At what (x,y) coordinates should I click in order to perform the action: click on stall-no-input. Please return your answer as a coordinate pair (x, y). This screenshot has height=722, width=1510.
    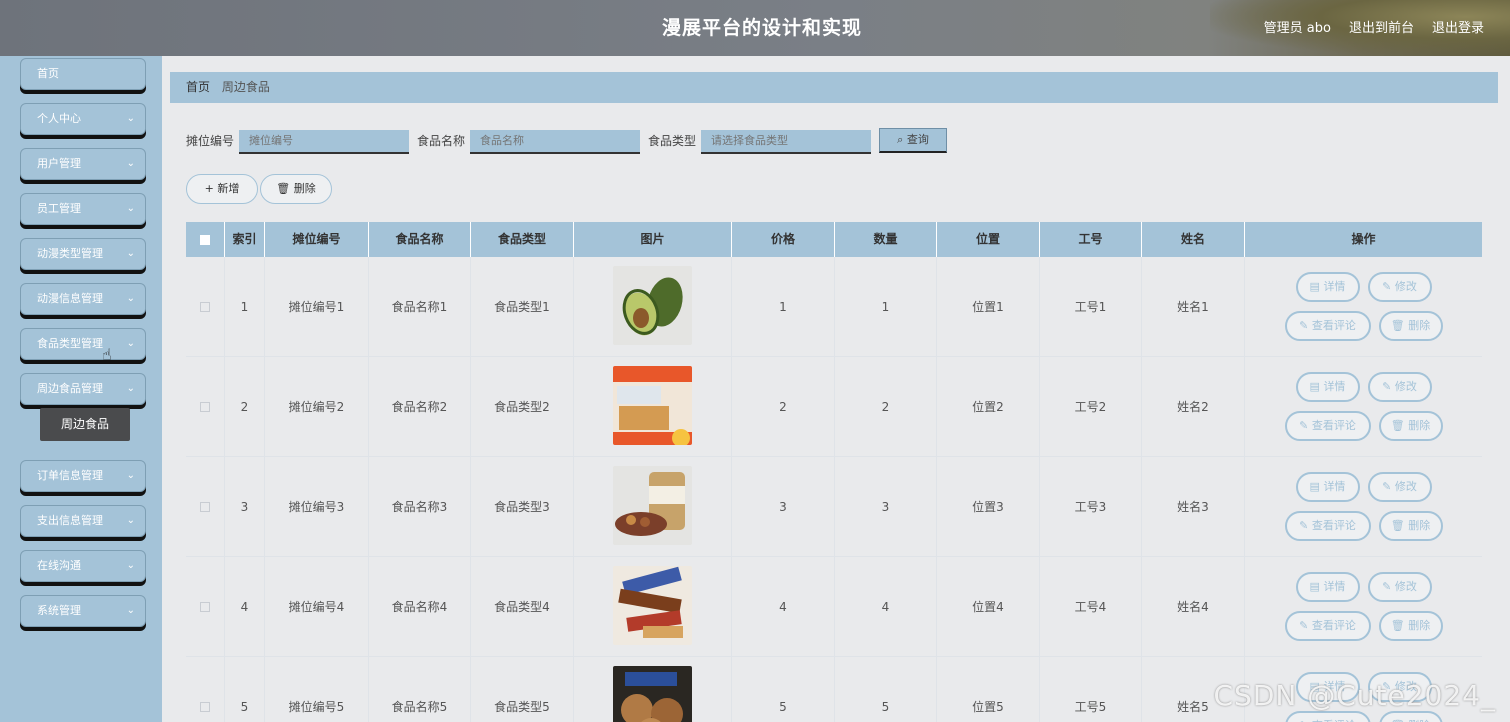
    Looking at the image, I should click on (324, 142).